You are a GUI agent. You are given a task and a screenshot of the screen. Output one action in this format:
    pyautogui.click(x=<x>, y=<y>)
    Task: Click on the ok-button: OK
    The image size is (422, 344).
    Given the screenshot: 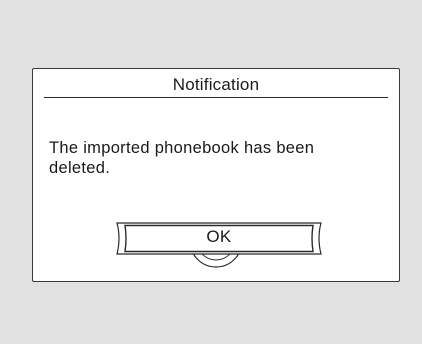 What is the action you would take?
    pyautogui.click(x=219, y=238)
    